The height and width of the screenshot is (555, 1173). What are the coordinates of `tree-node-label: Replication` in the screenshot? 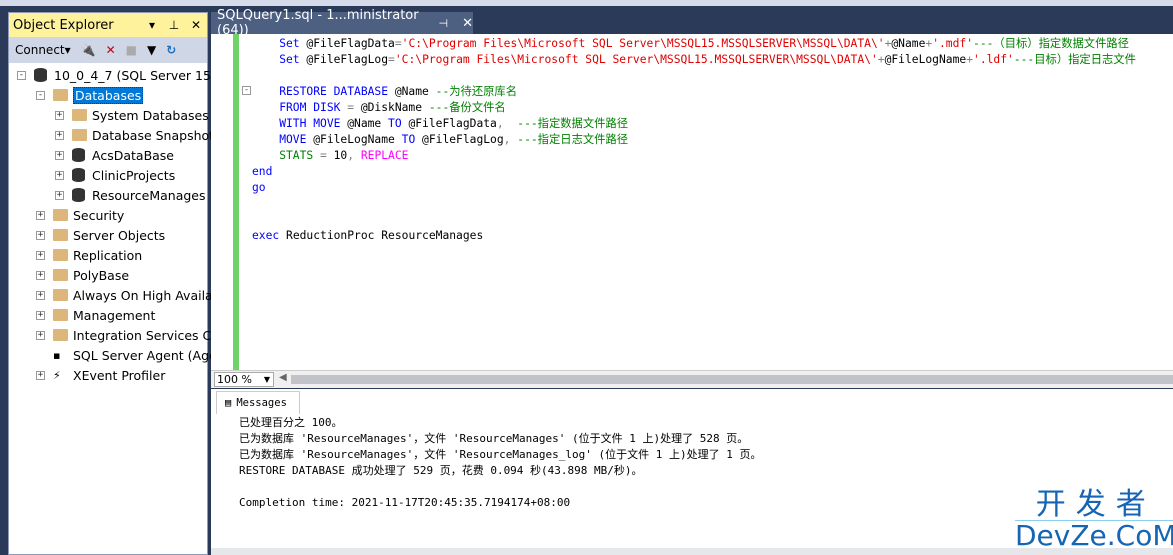 It's located at (108, 255).